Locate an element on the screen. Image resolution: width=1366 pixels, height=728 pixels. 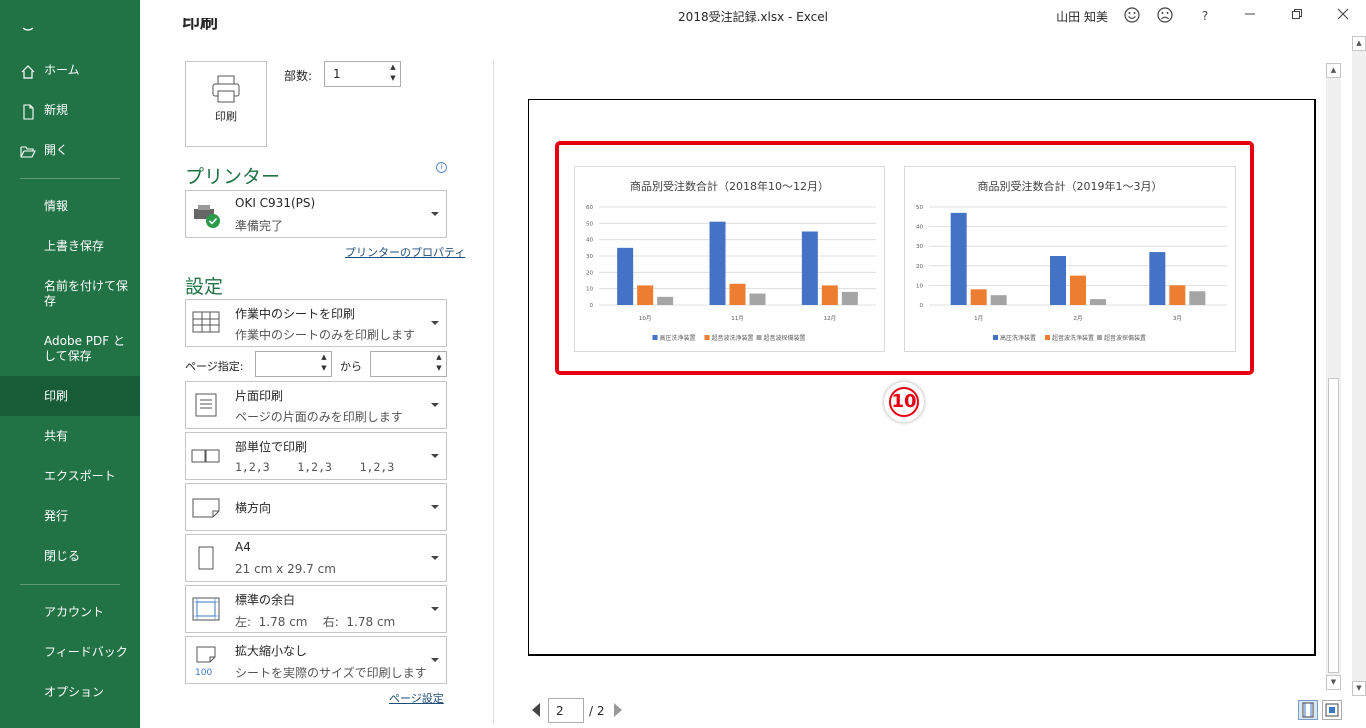
scaling-sub: シートを実際のサイズで印刷します is located at coordinates (331, 673).